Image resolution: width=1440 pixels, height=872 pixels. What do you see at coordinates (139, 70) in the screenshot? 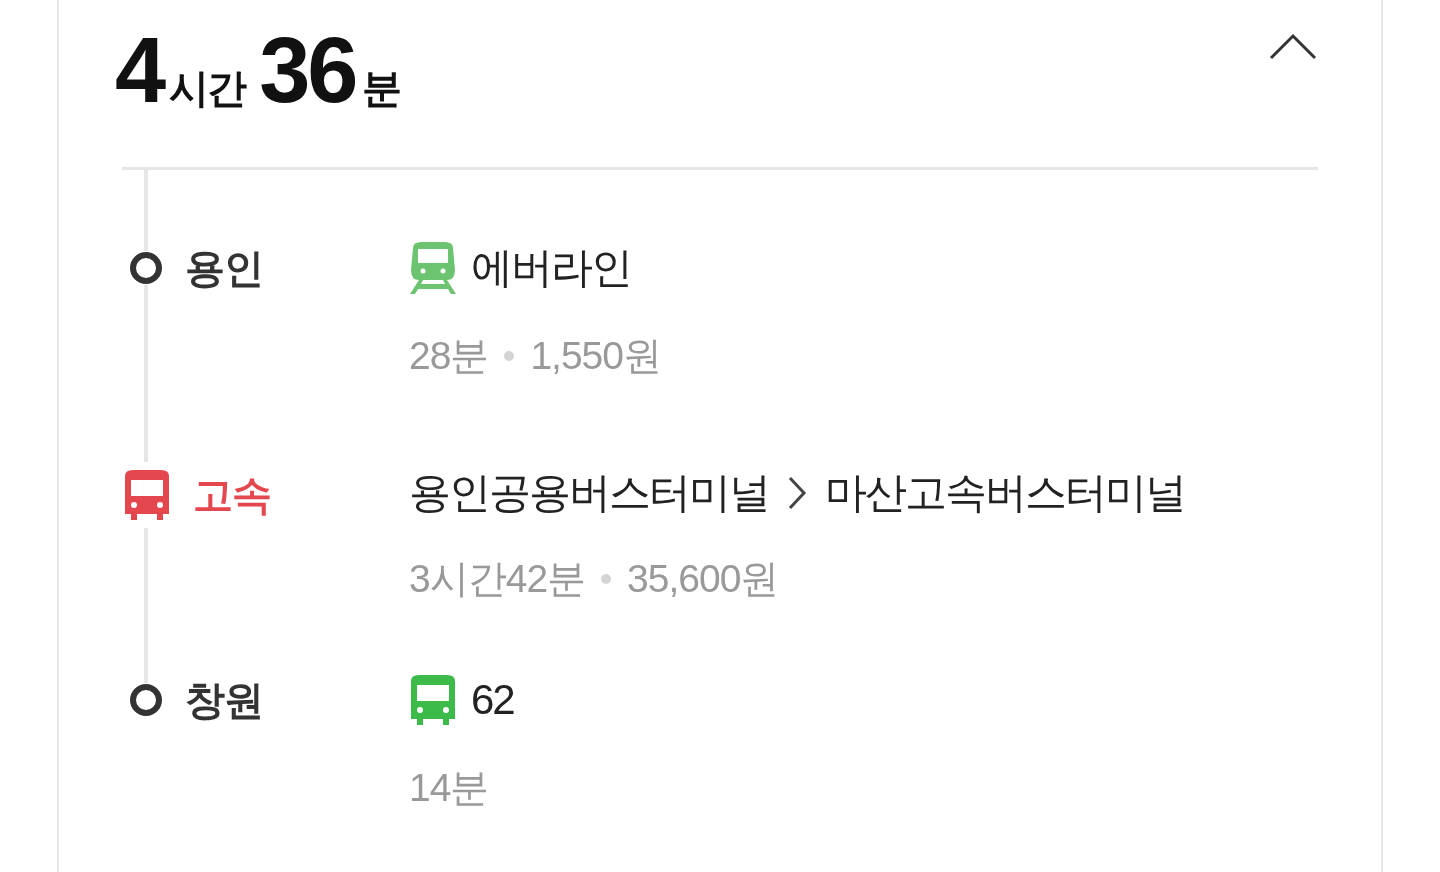
I see `duration-hours: 4` at bounding box center [139, 70].